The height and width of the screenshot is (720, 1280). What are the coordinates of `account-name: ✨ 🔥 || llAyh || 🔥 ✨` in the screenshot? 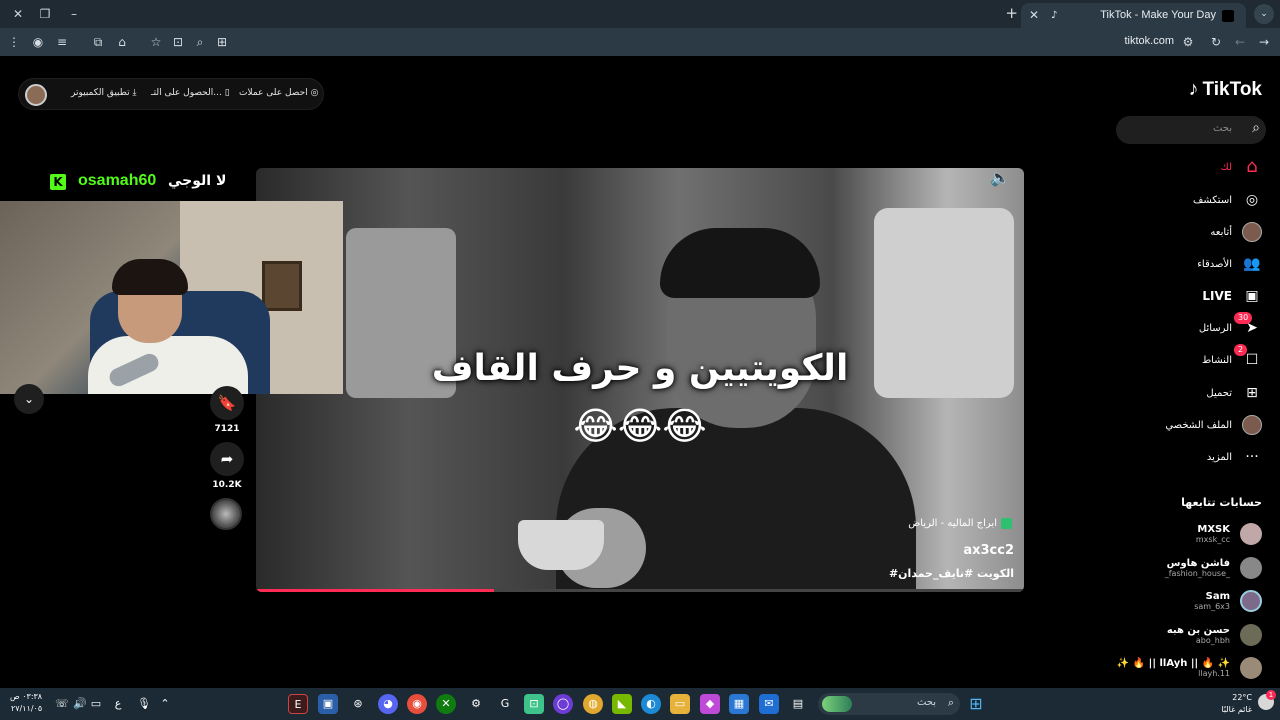 It's located at (1173, 663).